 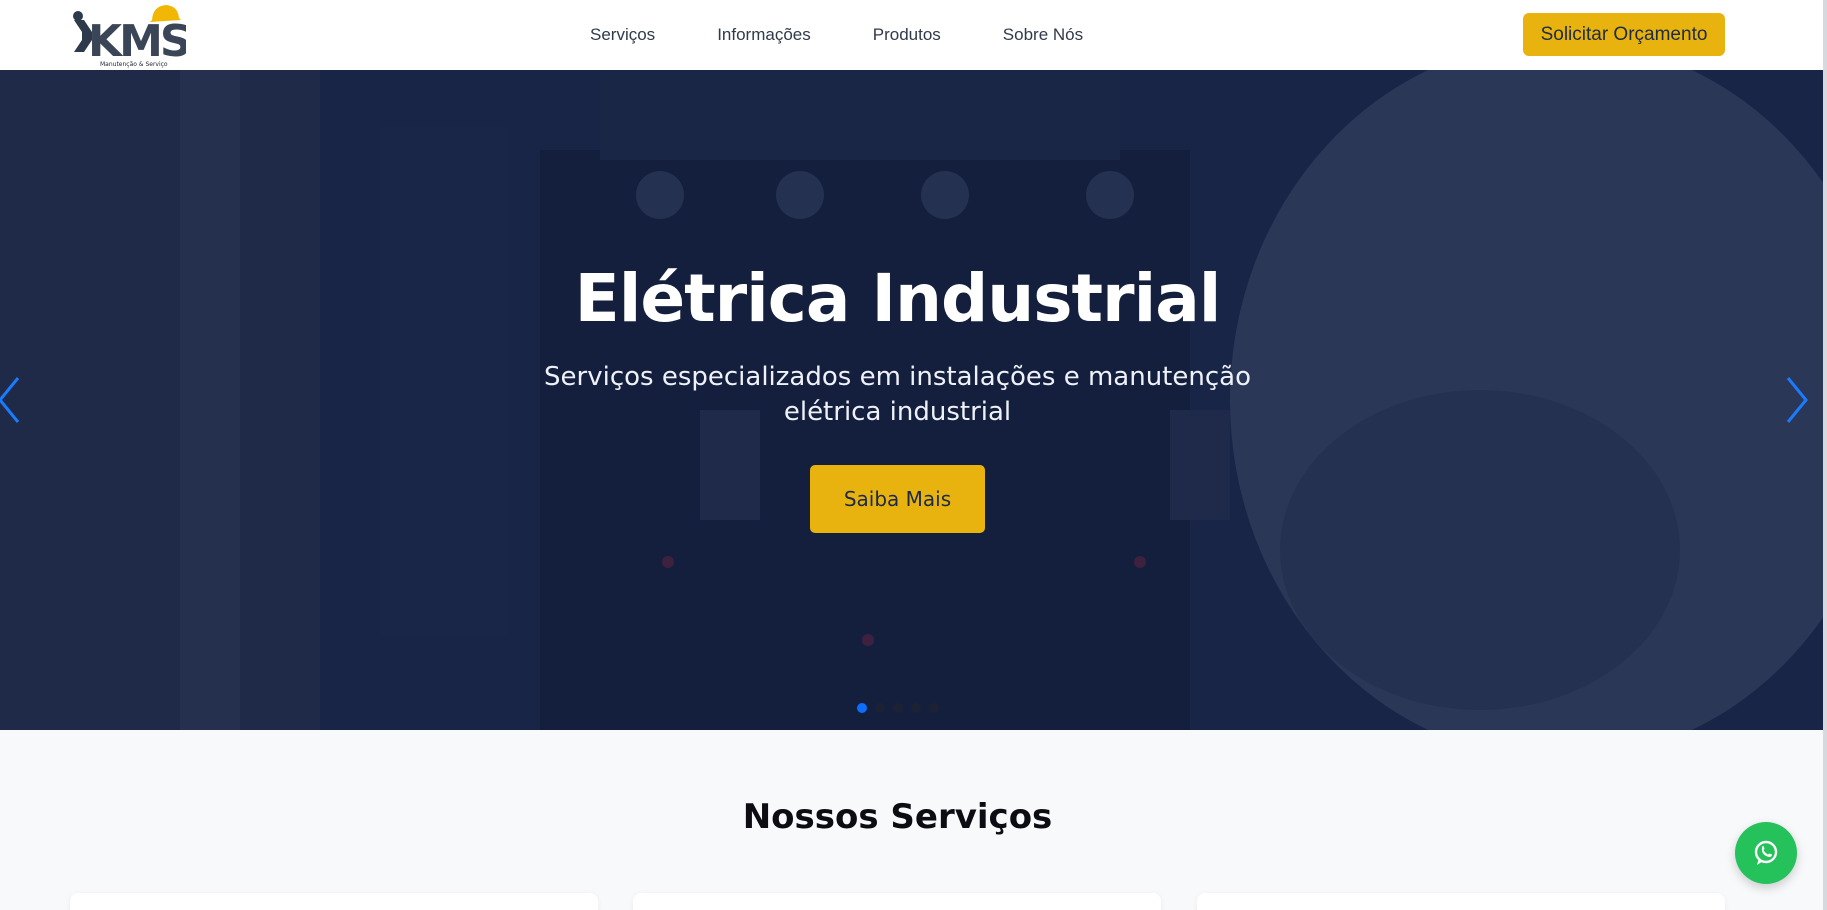 I want to click on logo-tagline: Manutenção & Serviço, so click(x=134, y=64).